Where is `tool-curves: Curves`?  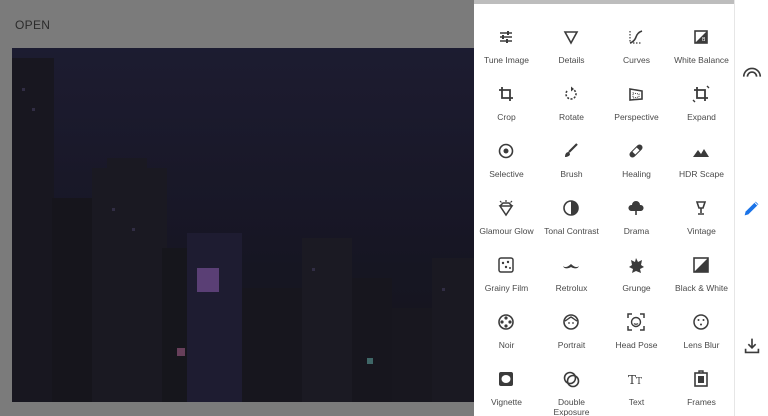 tool-curves: Curves is located at coordinates (636, 42).